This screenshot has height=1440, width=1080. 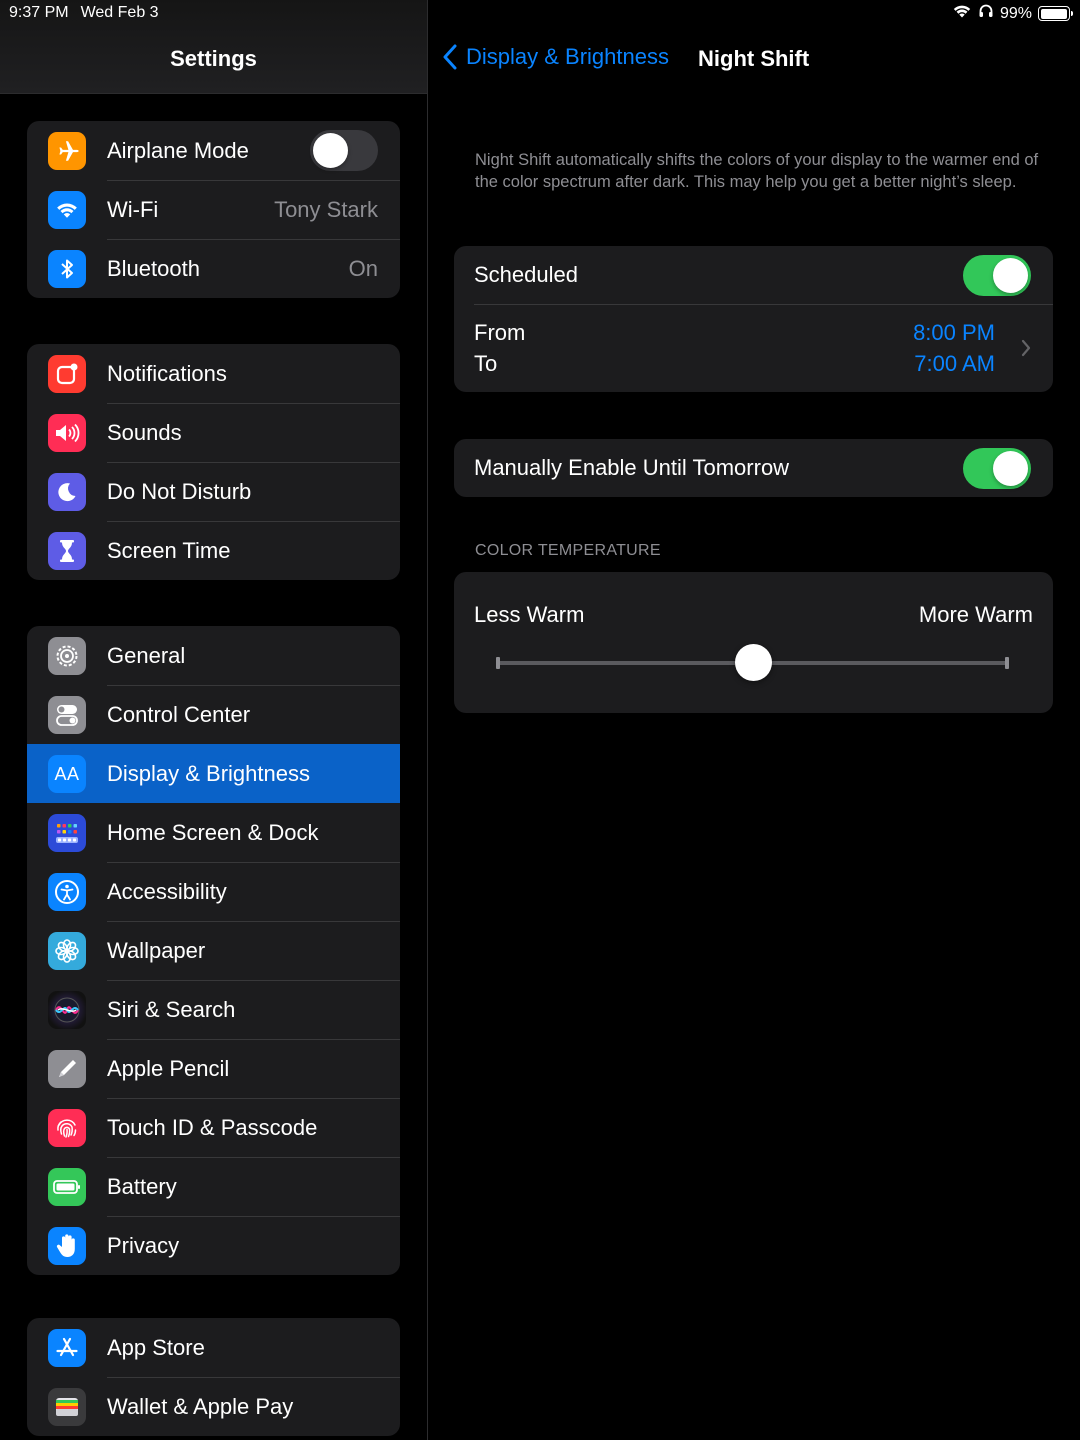 I want to click on notifications-icon, so click(x=67, y=374).